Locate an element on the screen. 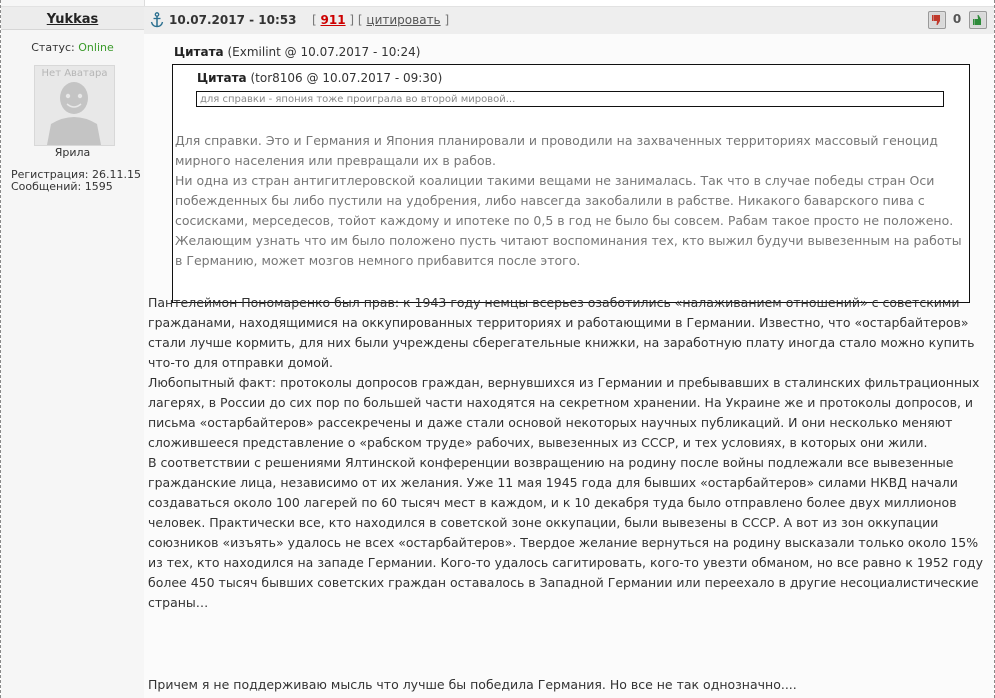 The width and height of the screenshot is (995, 698). thumbs-down-icon is located at coordinates (937, 20).